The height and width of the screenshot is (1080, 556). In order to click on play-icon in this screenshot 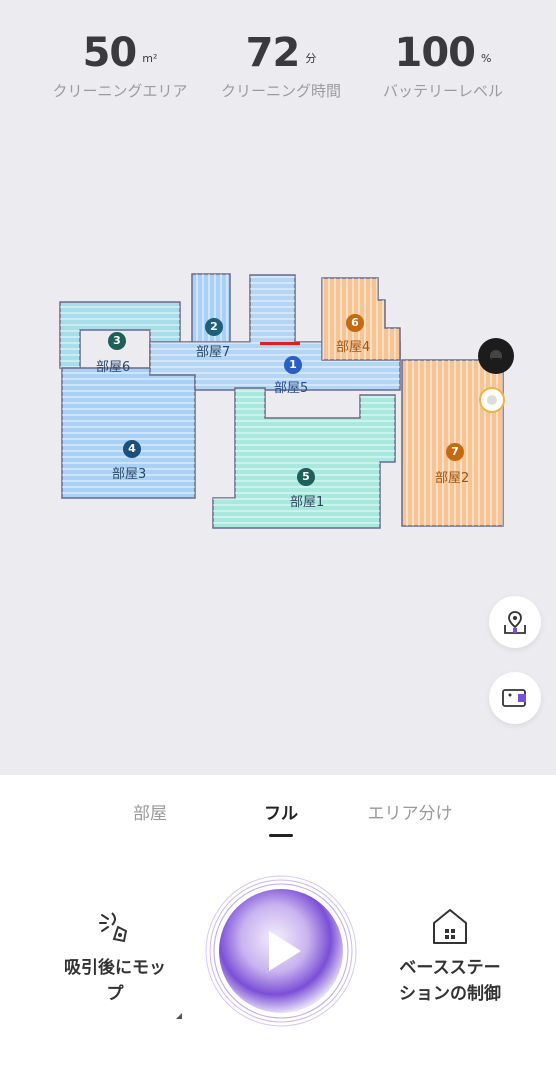, I will do `click(281, 951)`.